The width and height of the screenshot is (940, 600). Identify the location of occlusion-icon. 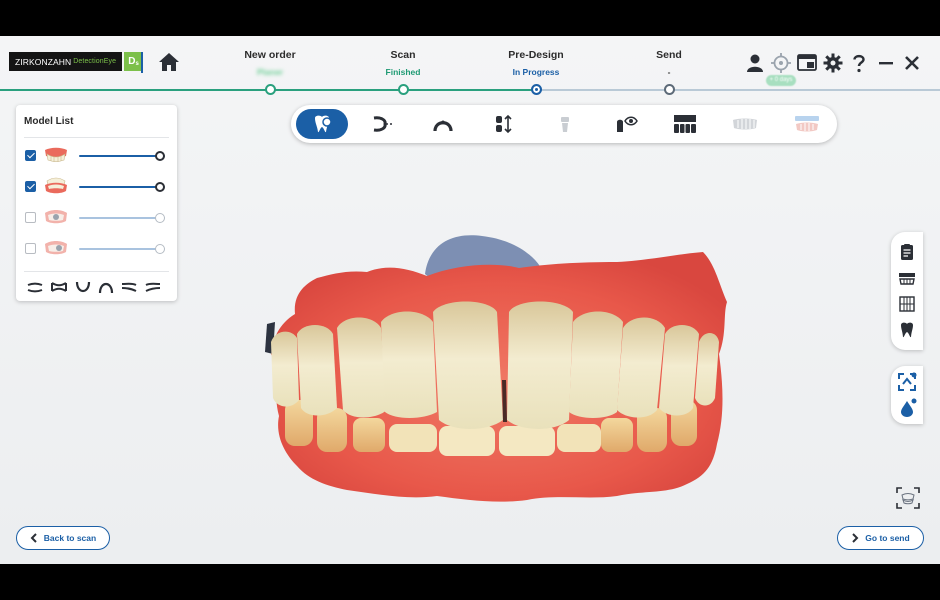
(383, 124).